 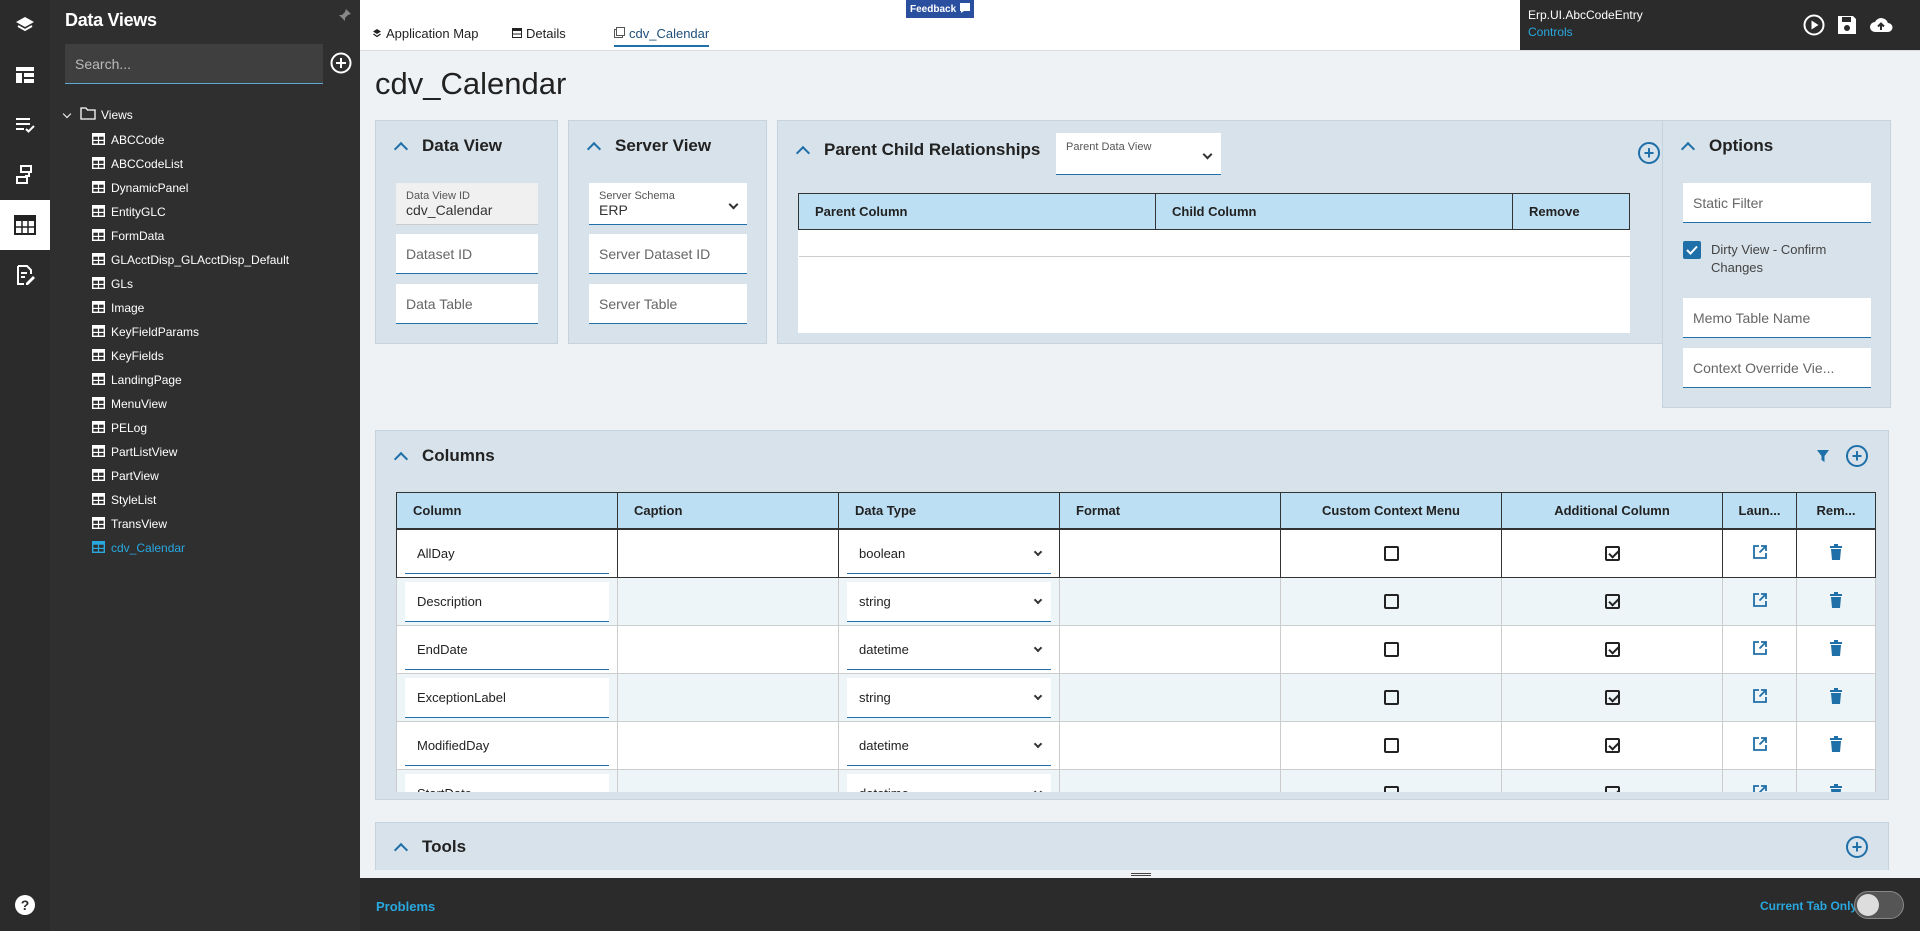 What do you see at coordinates (190, 524) in the screenshot?
I see `tree-item-transview: TransView` at bounding box center [190, 524].